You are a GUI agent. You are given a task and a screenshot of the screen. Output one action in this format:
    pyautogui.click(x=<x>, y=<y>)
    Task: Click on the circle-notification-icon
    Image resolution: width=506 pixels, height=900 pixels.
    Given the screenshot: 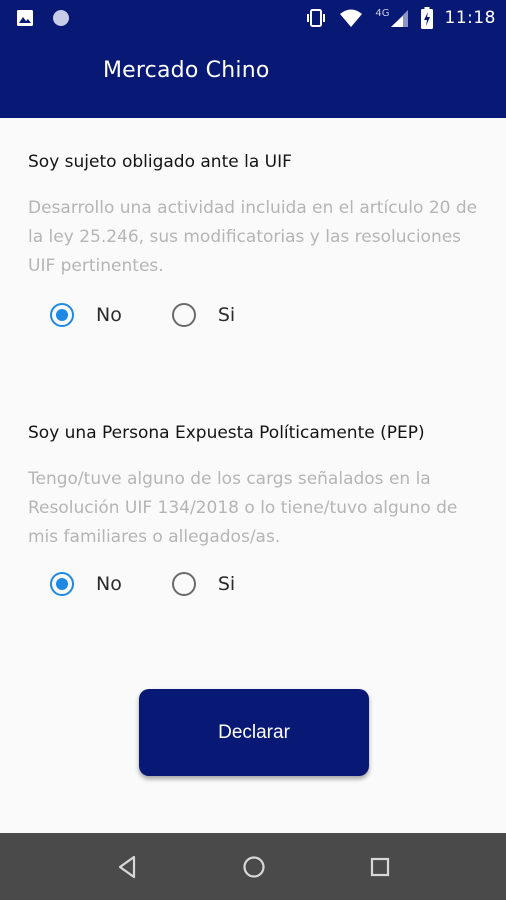 What is the action you would take?
    pyautogui.click(x=61, y=18)
    